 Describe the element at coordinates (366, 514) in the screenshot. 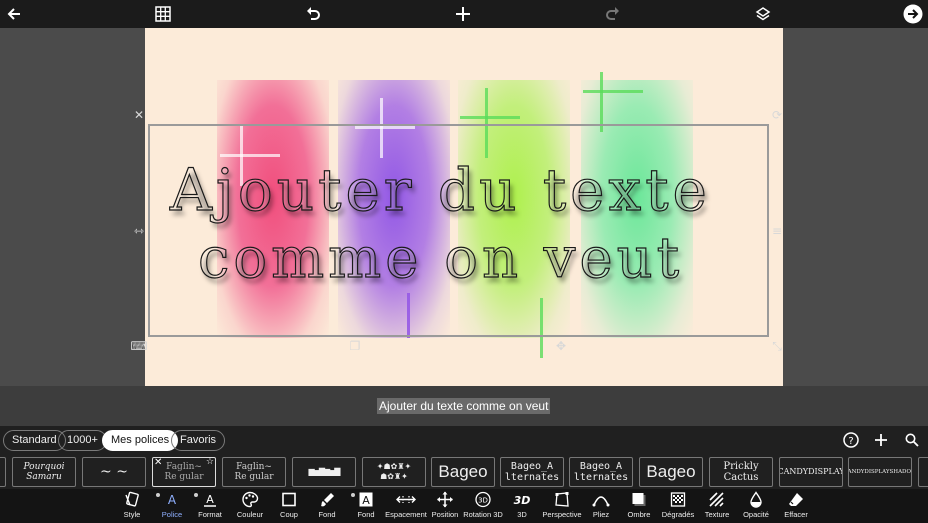

I see `tool-label: Fond` at that location.